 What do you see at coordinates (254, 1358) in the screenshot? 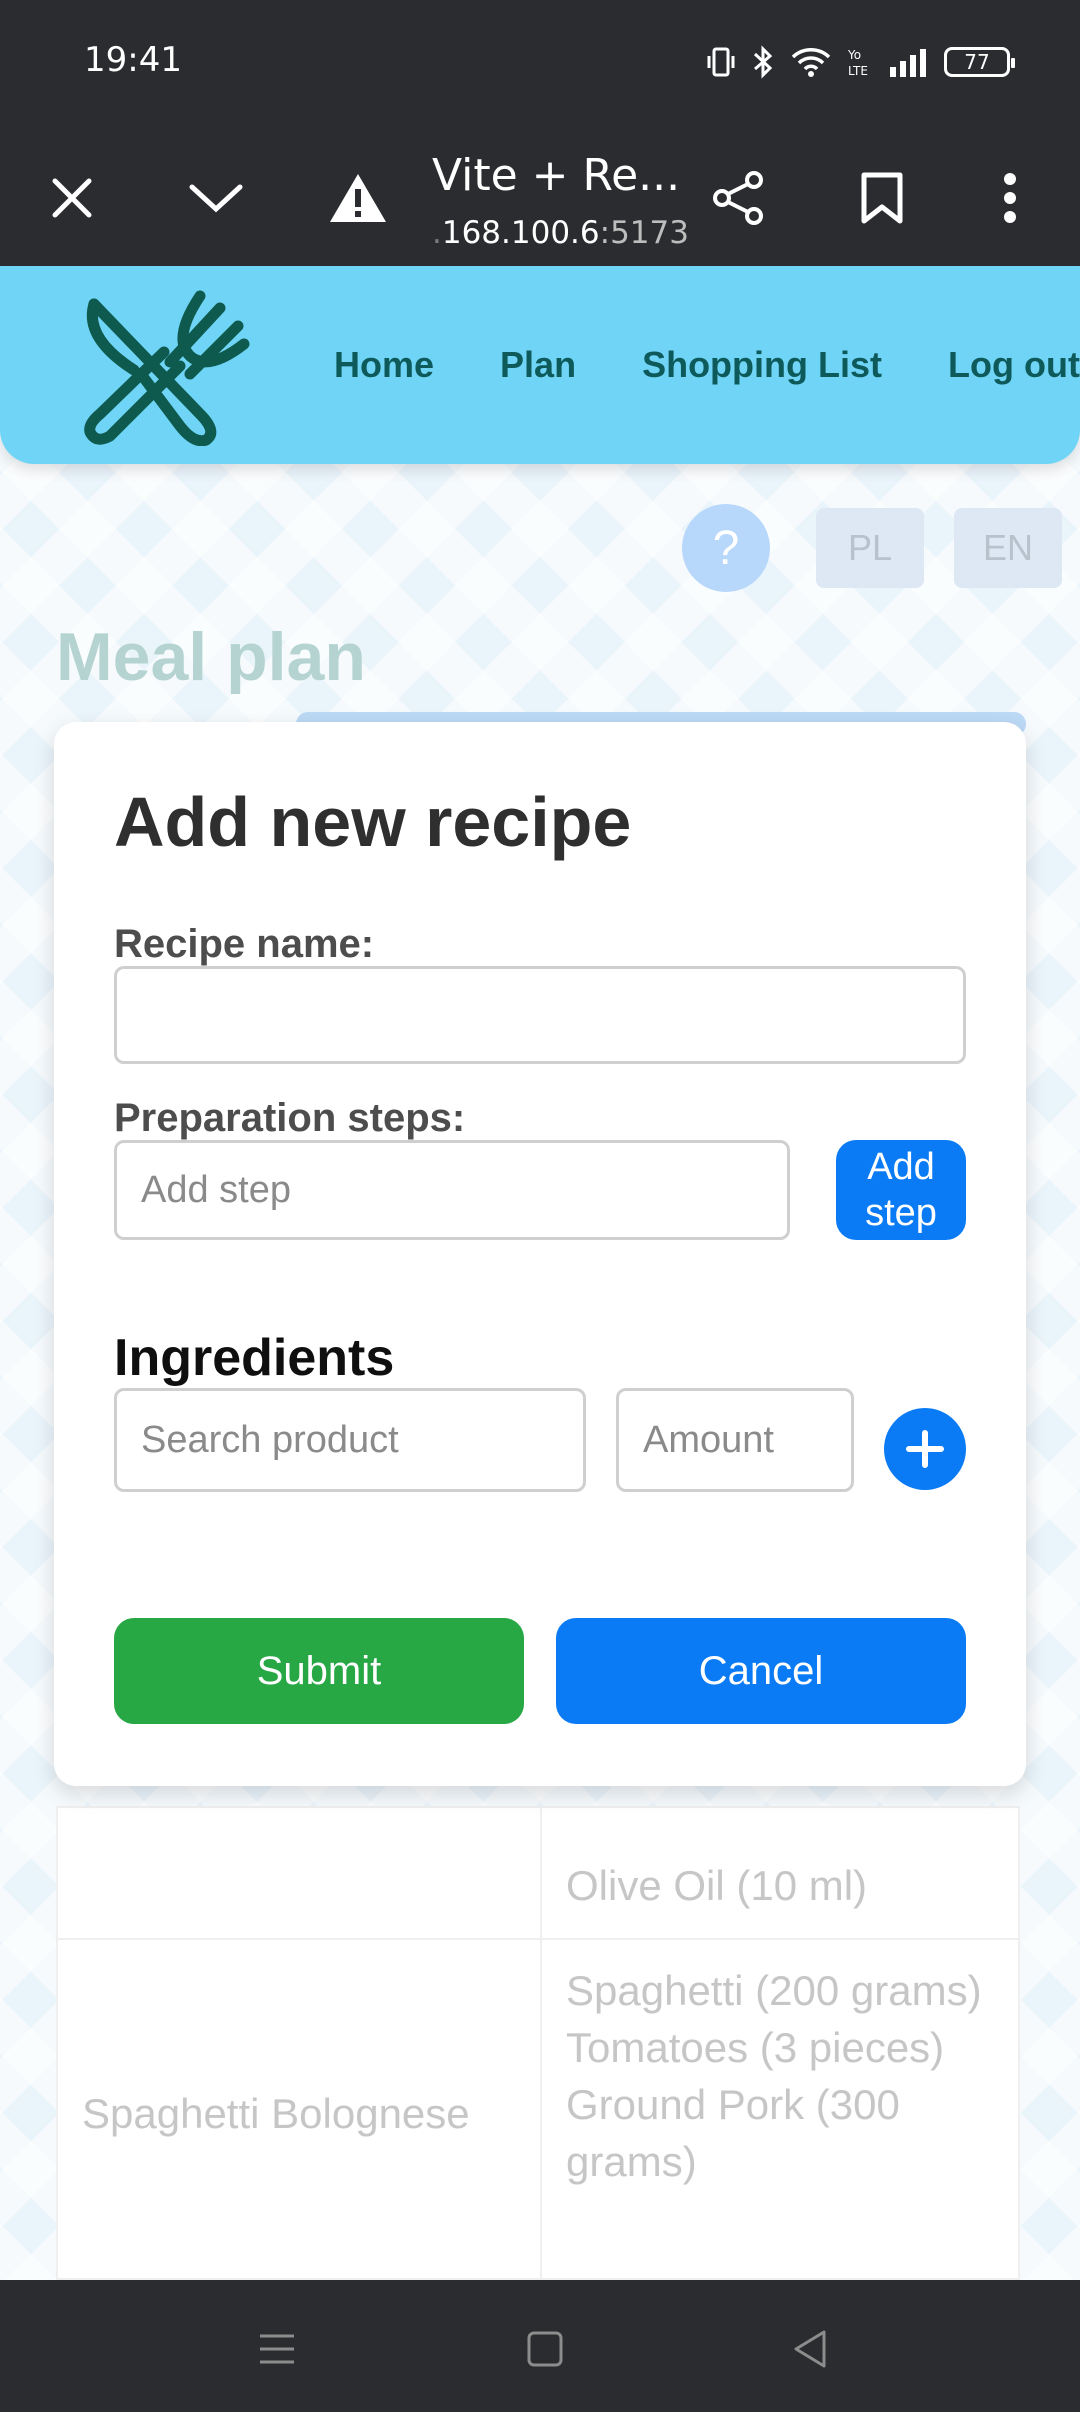
I see `ingredients-title: Ingredients` at bounding box center [254, 1358].